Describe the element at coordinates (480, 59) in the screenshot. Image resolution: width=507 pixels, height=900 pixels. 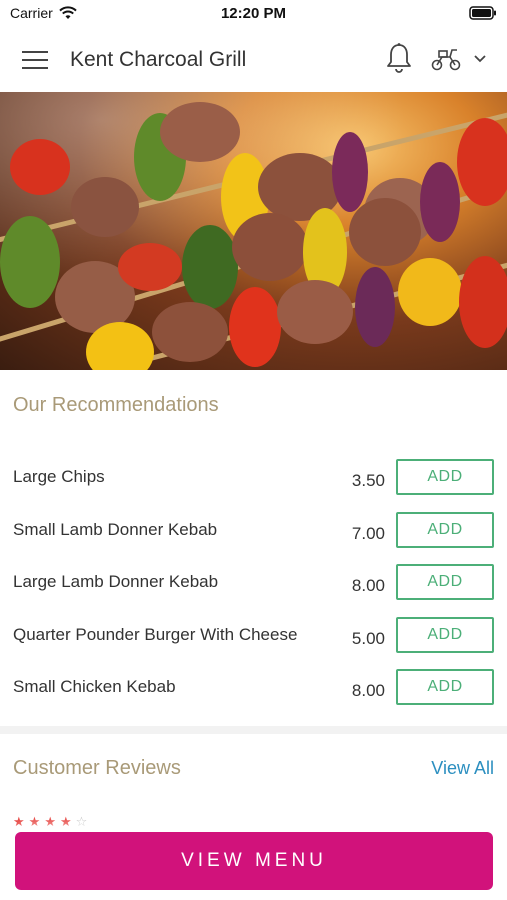
I see `chevron-down-icon` at that location.